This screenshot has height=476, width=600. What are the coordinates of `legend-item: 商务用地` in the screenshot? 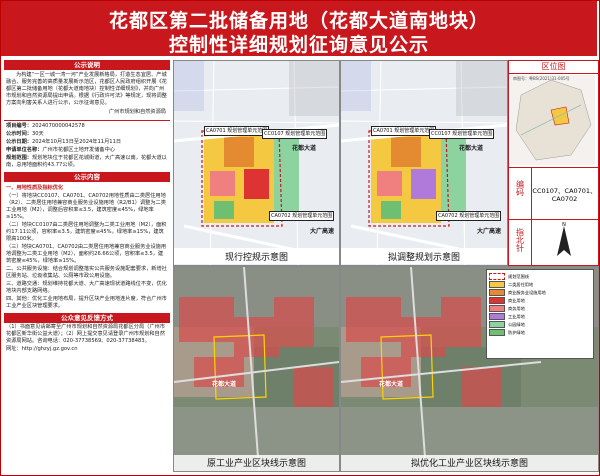 It's located at (540, 308).